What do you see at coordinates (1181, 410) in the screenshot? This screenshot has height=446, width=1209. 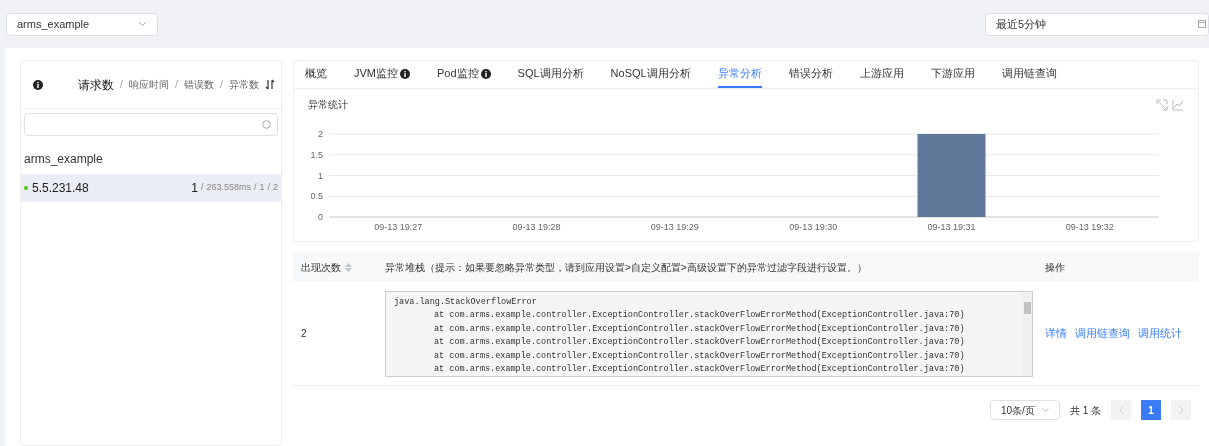 I see `chevron-right-icon` at bounding box center [1181, 410].